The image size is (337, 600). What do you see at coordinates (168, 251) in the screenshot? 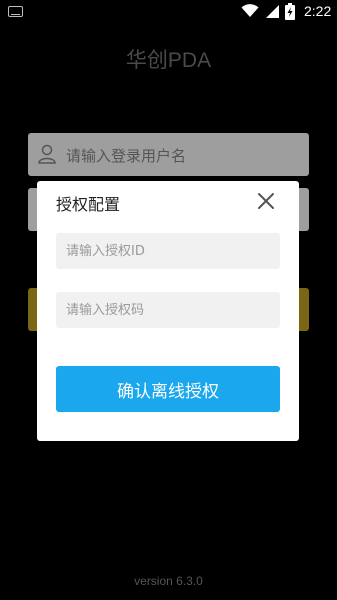
I see `auth-id-input` at bounding box center [168, 251].